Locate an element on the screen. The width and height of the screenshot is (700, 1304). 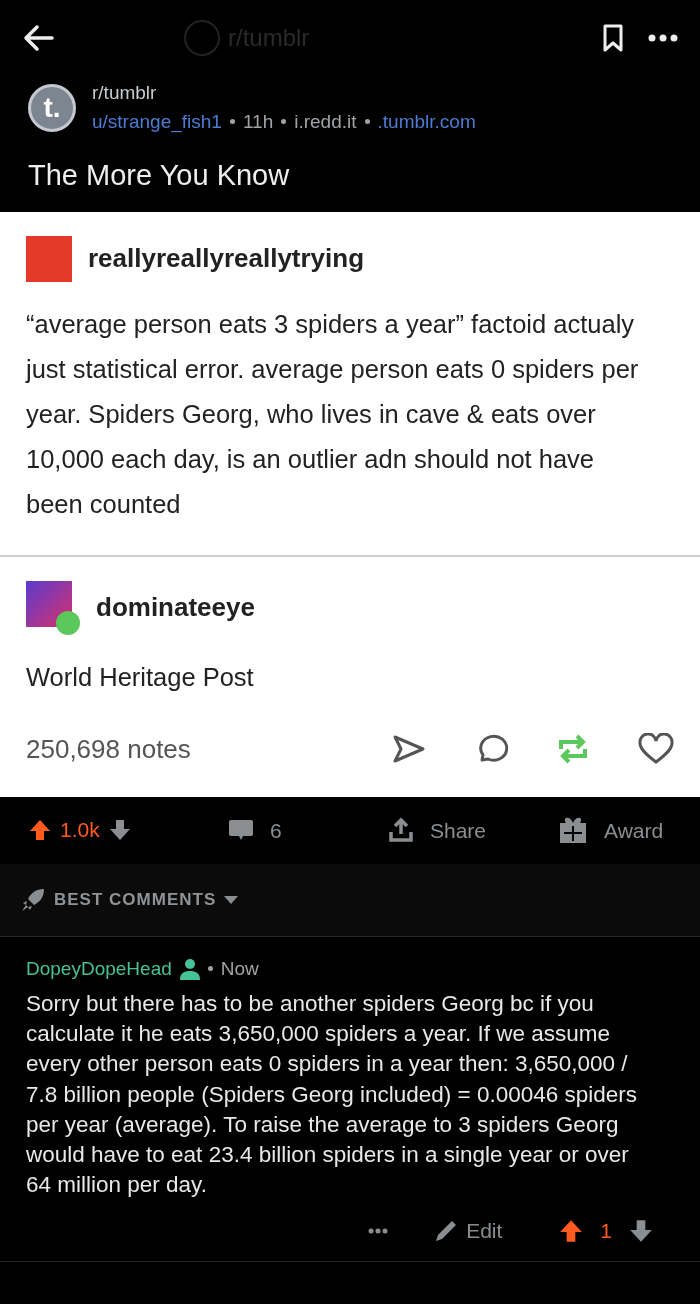
rocket-icon is located at coordinates (33, 899).